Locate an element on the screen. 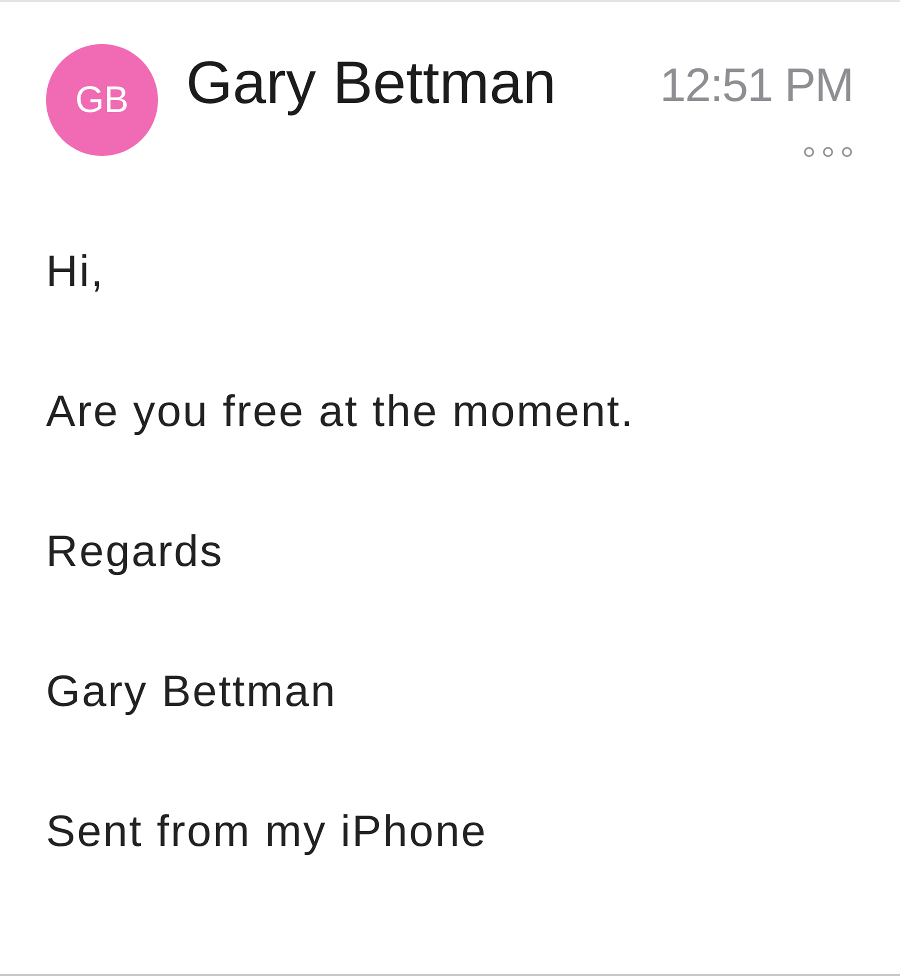  message-text: Hi, is located at coordinates (75, 272).